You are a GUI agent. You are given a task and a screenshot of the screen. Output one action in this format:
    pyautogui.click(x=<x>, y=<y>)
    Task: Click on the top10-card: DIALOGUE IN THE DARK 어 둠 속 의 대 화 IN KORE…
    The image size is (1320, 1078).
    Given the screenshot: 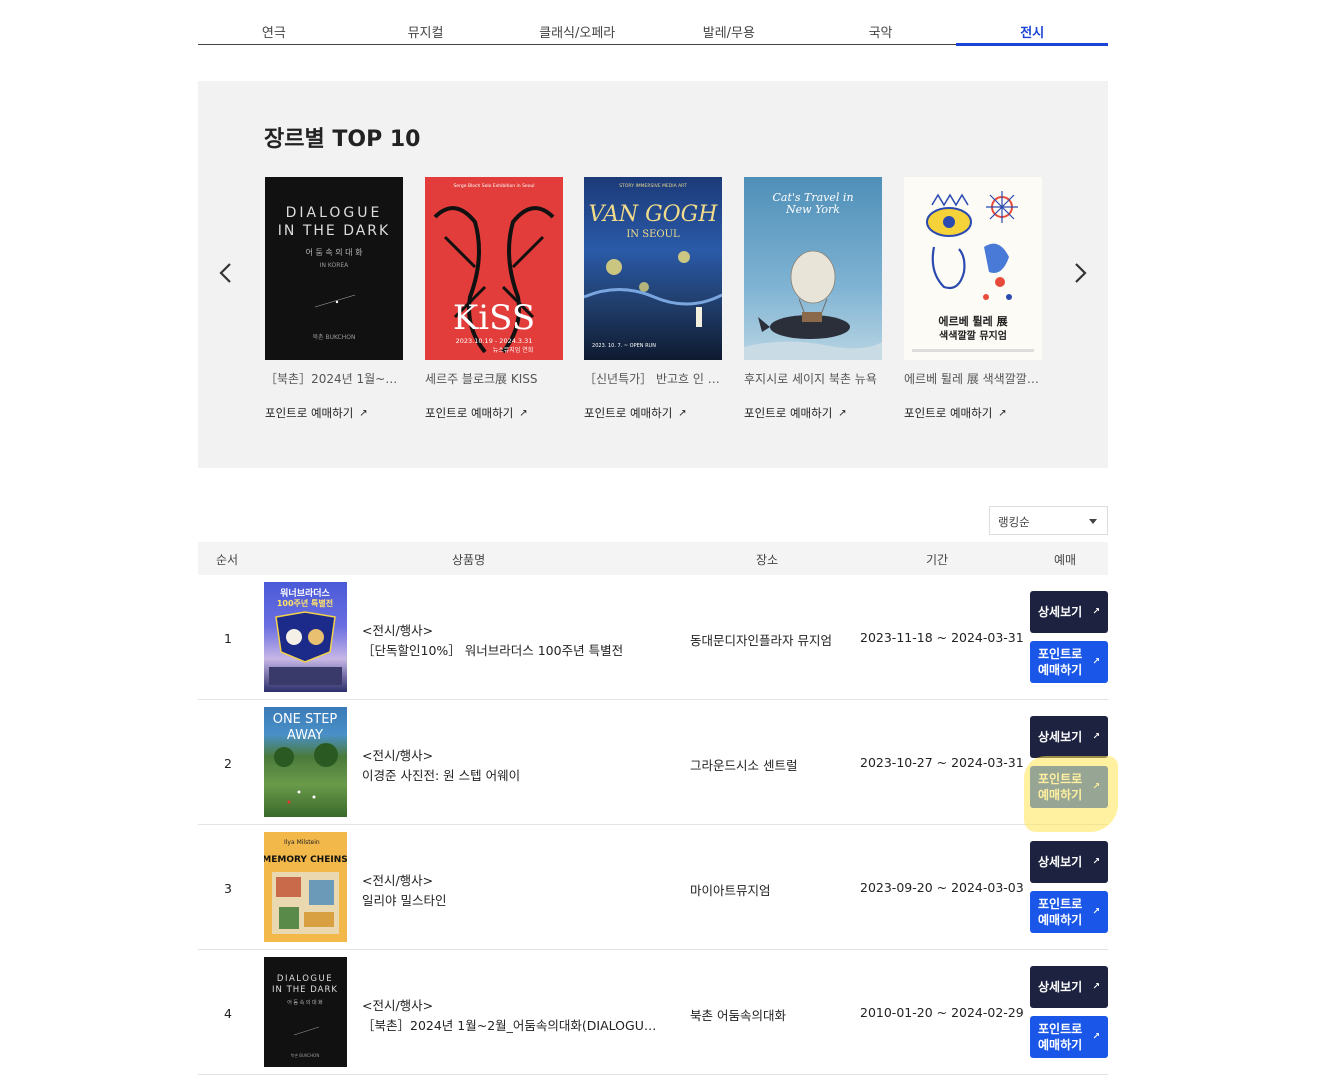 What is the action you would take?
    pyautogui.click(x=334, y=299)
    